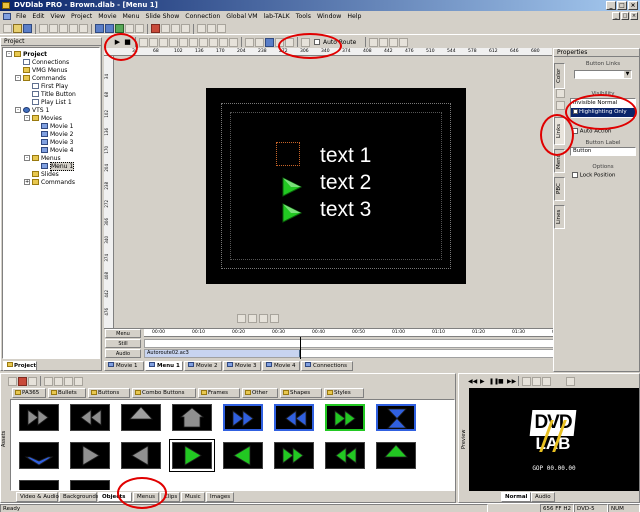 This screenshot has width=640, height=512. I want to click on compile-icon, so click(155, 28).